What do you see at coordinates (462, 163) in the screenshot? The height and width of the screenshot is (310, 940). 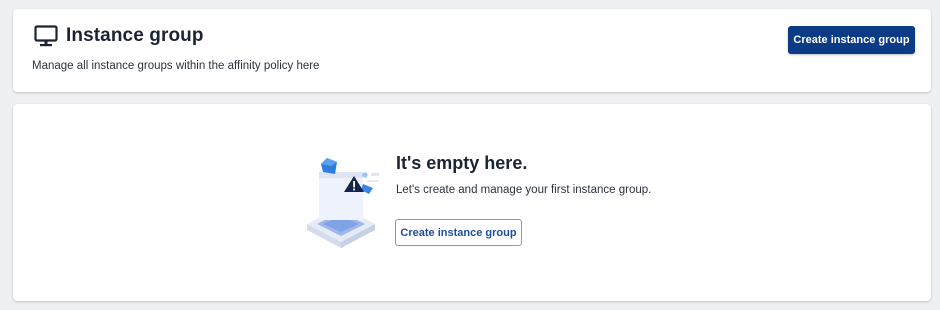 I see `empty-state-title: It's empty here.` at bounding box center [462, 163].